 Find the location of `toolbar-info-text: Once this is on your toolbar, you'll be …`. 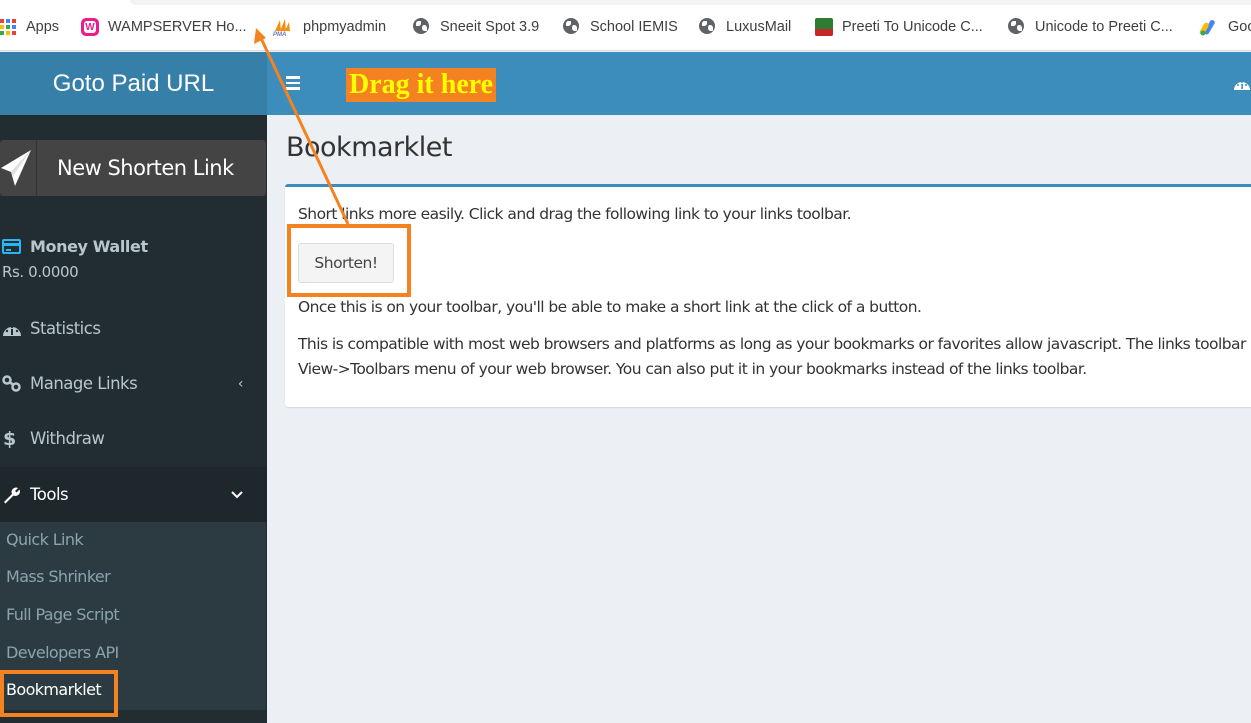

toolbar-info-text: Once this is on your toolbar, you'll be … is located at coordinates (610, 307).